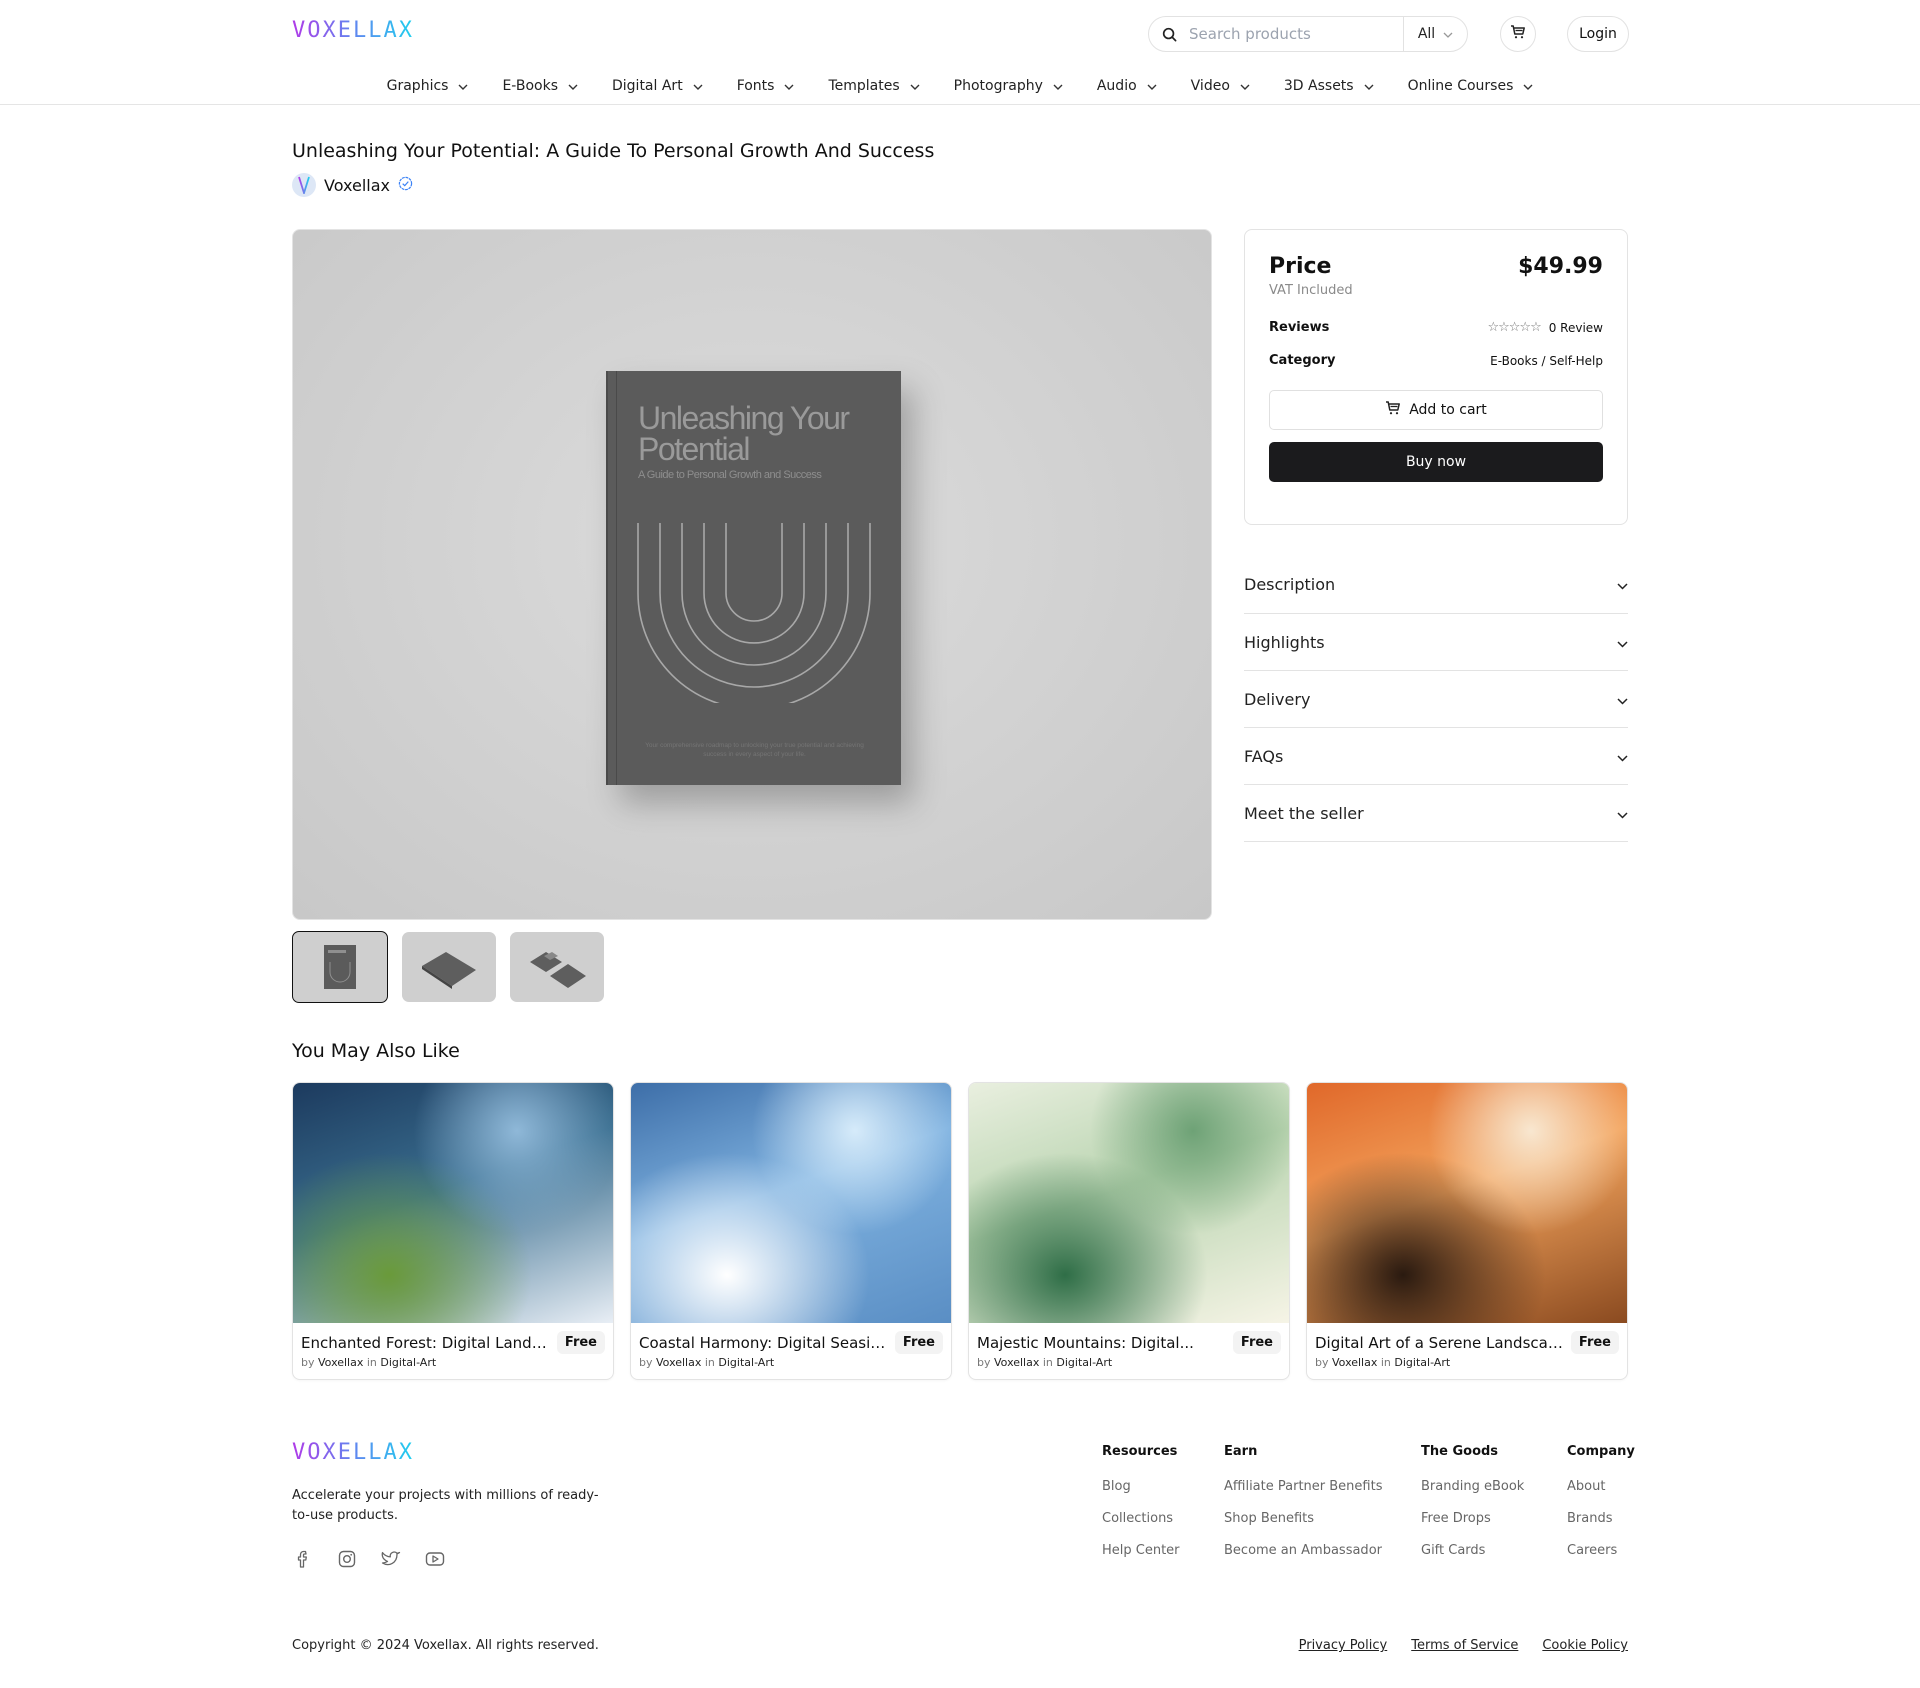 This screenshot has height=1688, width=1920. I want to click on star-rating-icons: ☆☆☆☆☆, so click(1514, 327).